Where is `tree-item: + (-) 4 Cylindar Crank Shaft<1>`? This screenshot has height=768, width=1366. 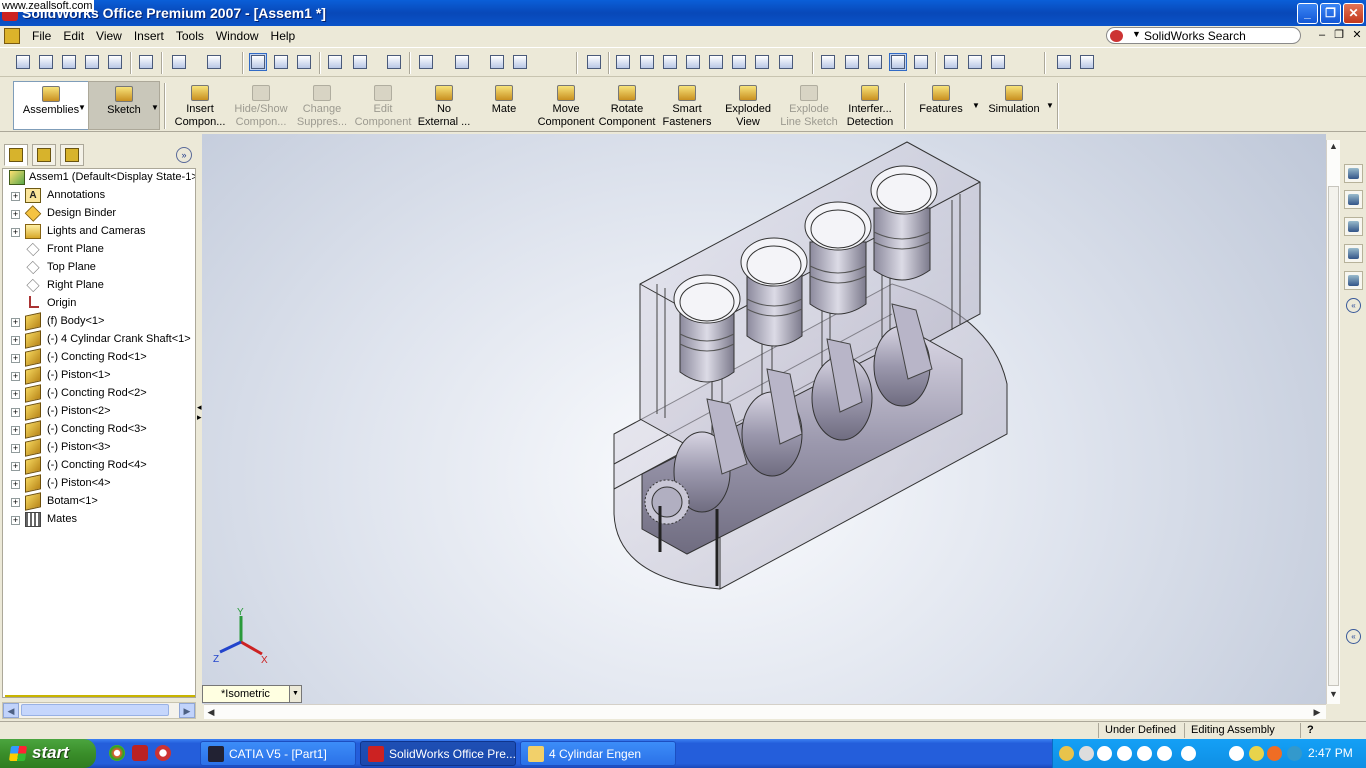 tree-item: + (-) 4 Cylindar Crank Shaft<1> is located at coordinates (99, 339).